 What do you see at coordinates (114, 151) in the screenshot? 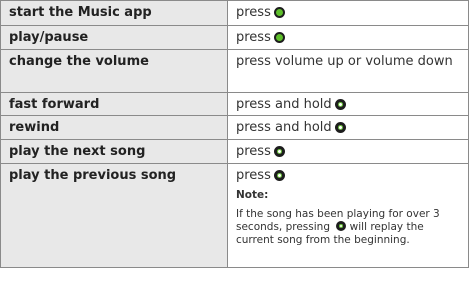
I see `action-cell: play the next song` at bounding box center [114, 151].